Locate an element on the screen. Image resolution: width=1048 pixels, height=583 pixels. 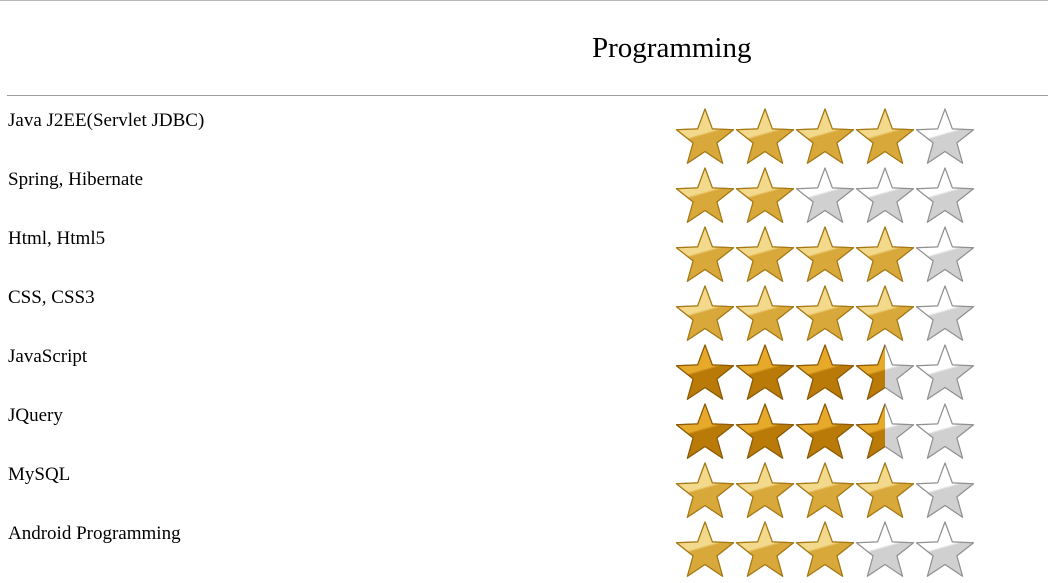
header-divider is located at coordinates (527, 95).